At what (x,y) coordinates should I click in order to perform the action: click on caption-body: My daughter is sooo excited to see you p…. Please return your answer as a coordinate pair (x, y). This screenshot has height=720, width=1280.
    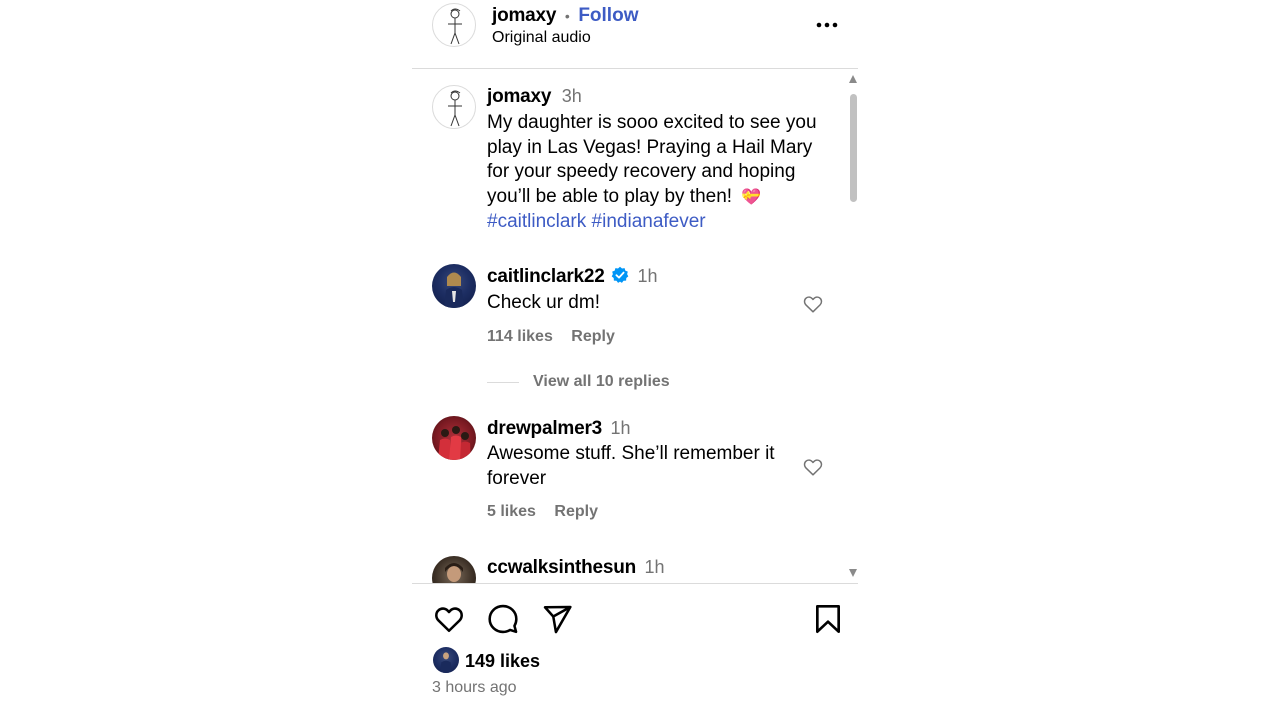
    Looking at the image, I should click on (652, 159).